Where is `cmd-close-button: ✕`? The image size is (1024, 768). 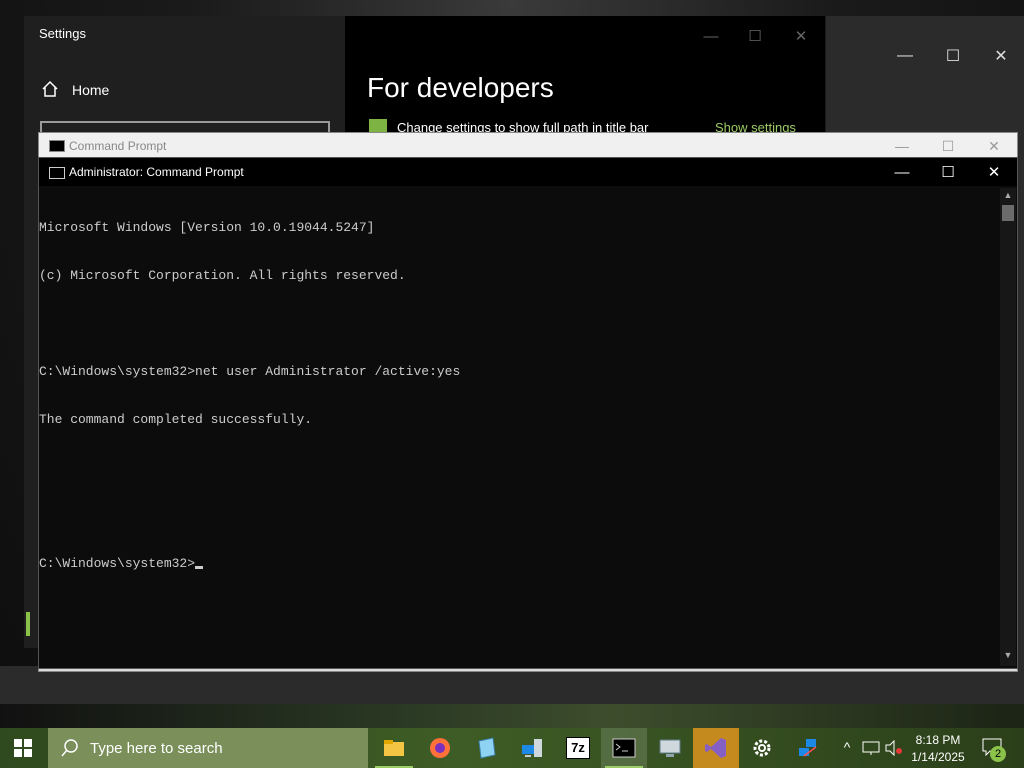 cmd-close-button: ✕ is located at coordinates (994, 172).